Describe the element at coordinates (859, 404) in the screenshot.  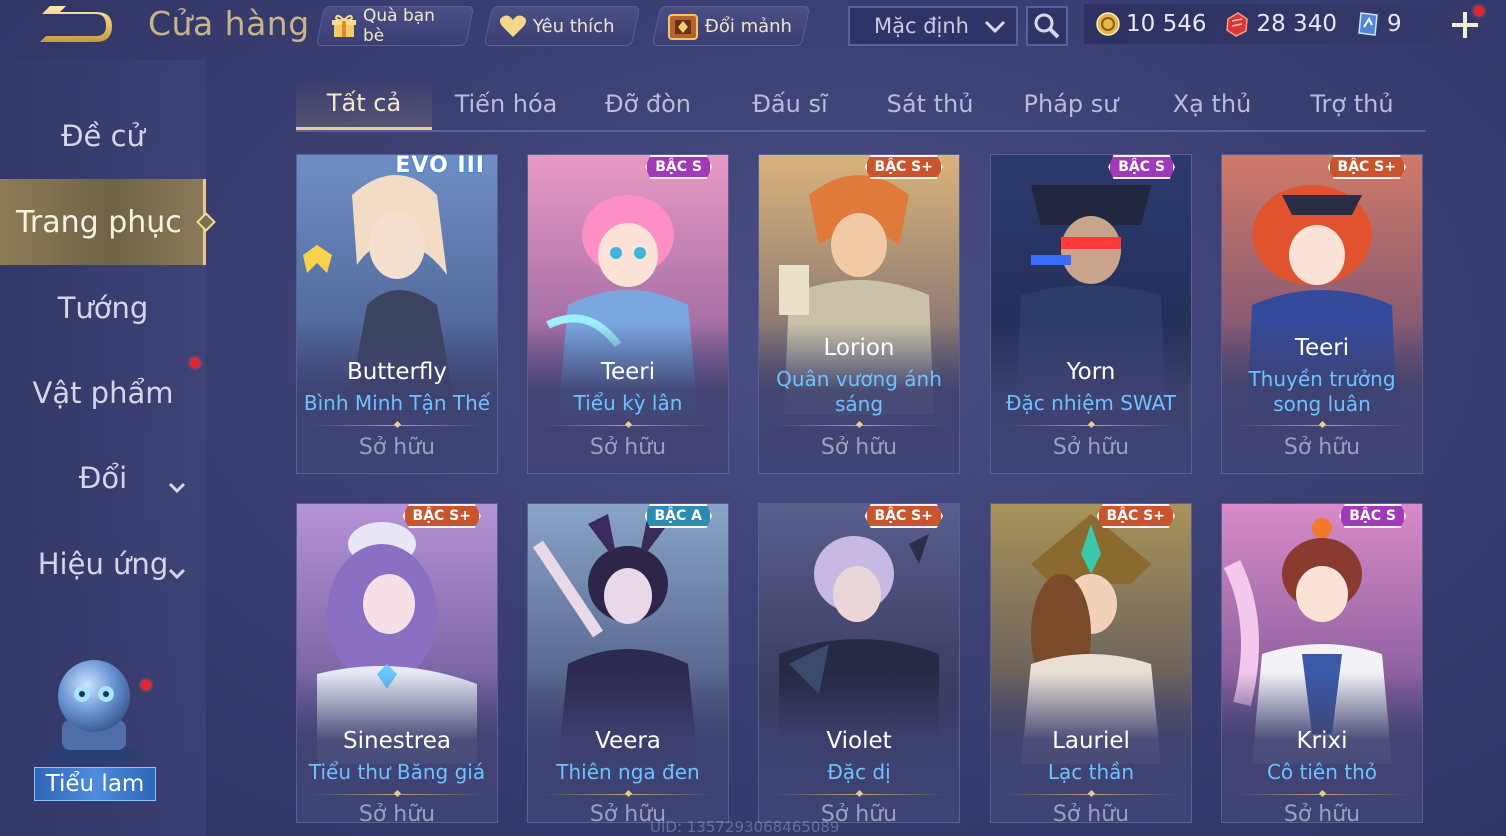
I see `skin-name-line2: sáng` at that location.